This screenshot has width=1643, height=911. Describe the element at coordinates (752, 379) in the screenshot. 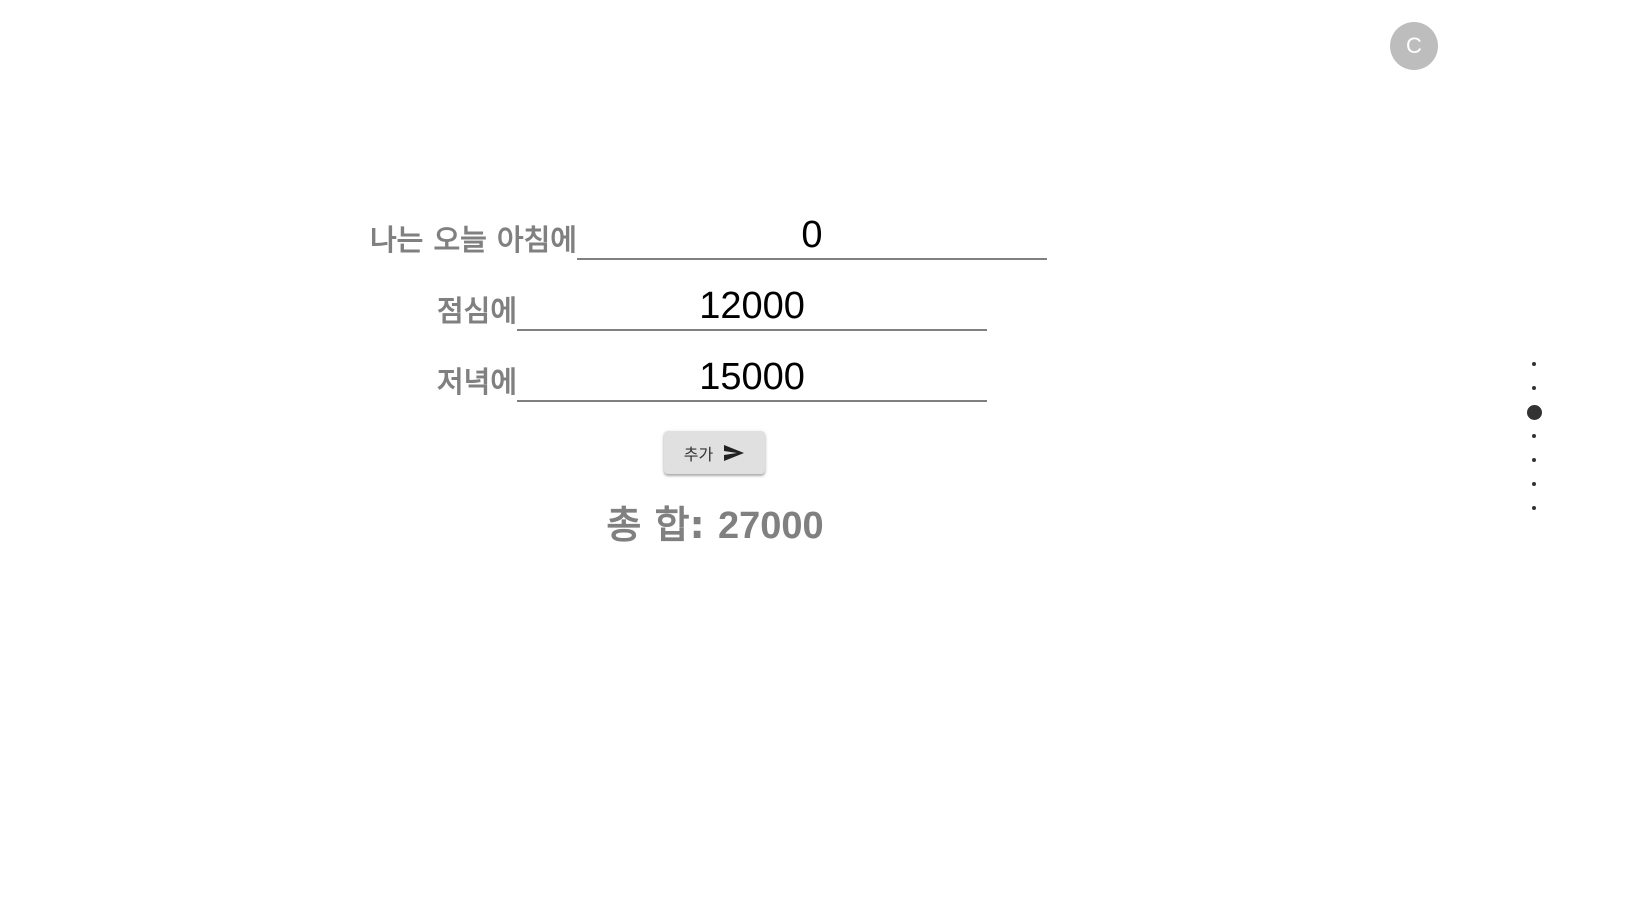

I see `dinner-input` at that location.